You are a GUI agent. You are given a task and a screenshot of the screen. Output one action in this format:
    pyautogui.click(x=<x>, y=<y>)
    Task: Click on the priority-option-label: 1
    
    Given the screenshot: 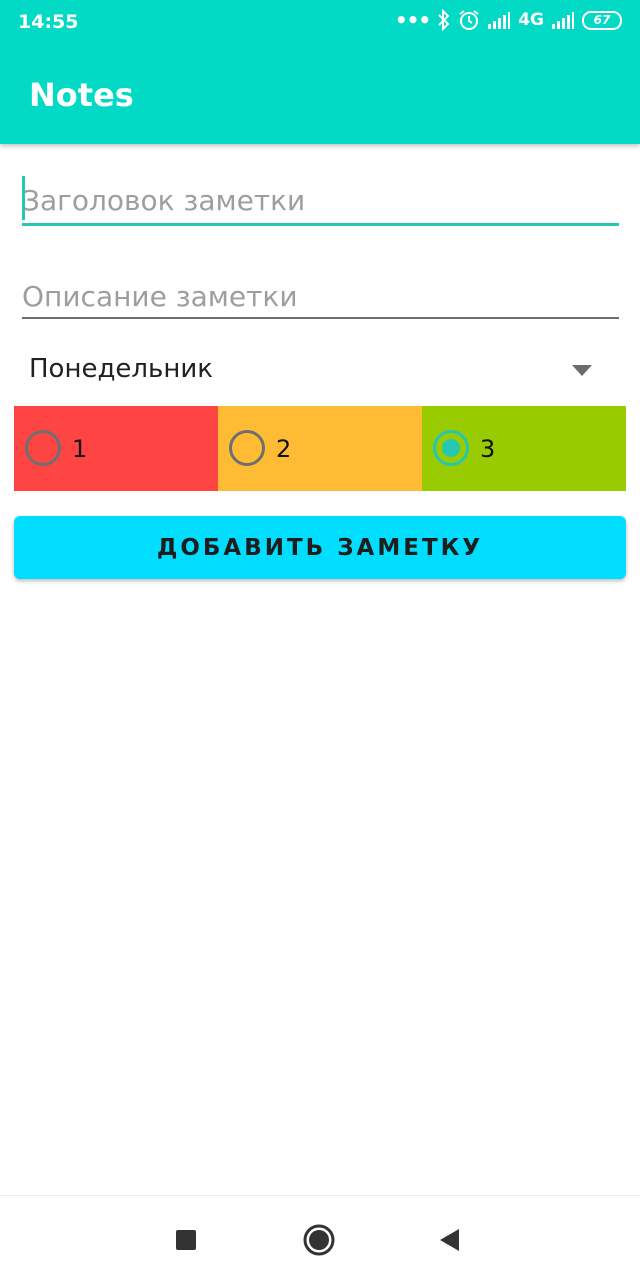 What is the action you would take?
    pyautogui.click(x=80, y=449)
    